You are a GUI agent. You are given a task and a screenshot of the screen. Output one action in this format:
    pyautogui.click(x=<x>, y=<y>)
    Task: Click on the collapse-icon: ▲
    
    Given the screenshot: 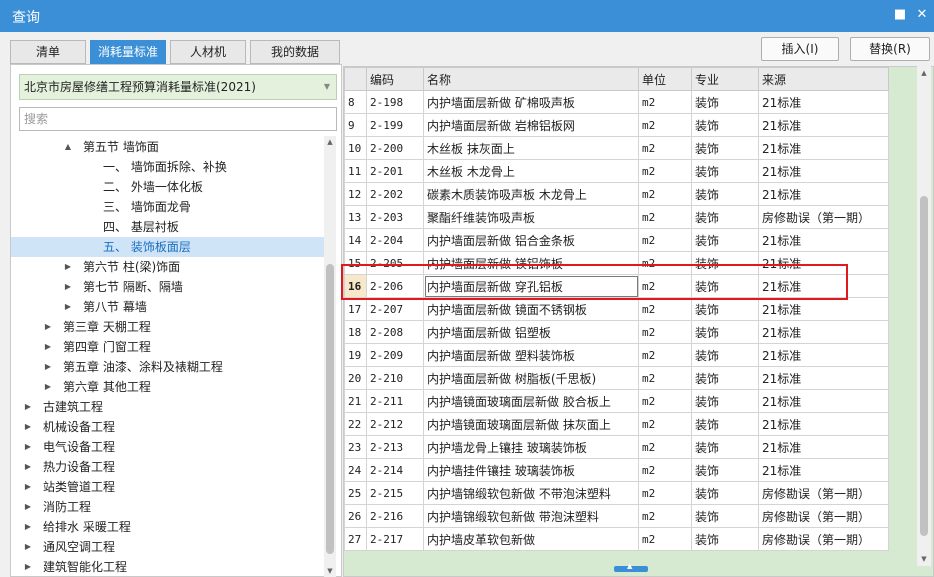 What is the action you would take?
    pyautogui.click(x=68, y=147)
    